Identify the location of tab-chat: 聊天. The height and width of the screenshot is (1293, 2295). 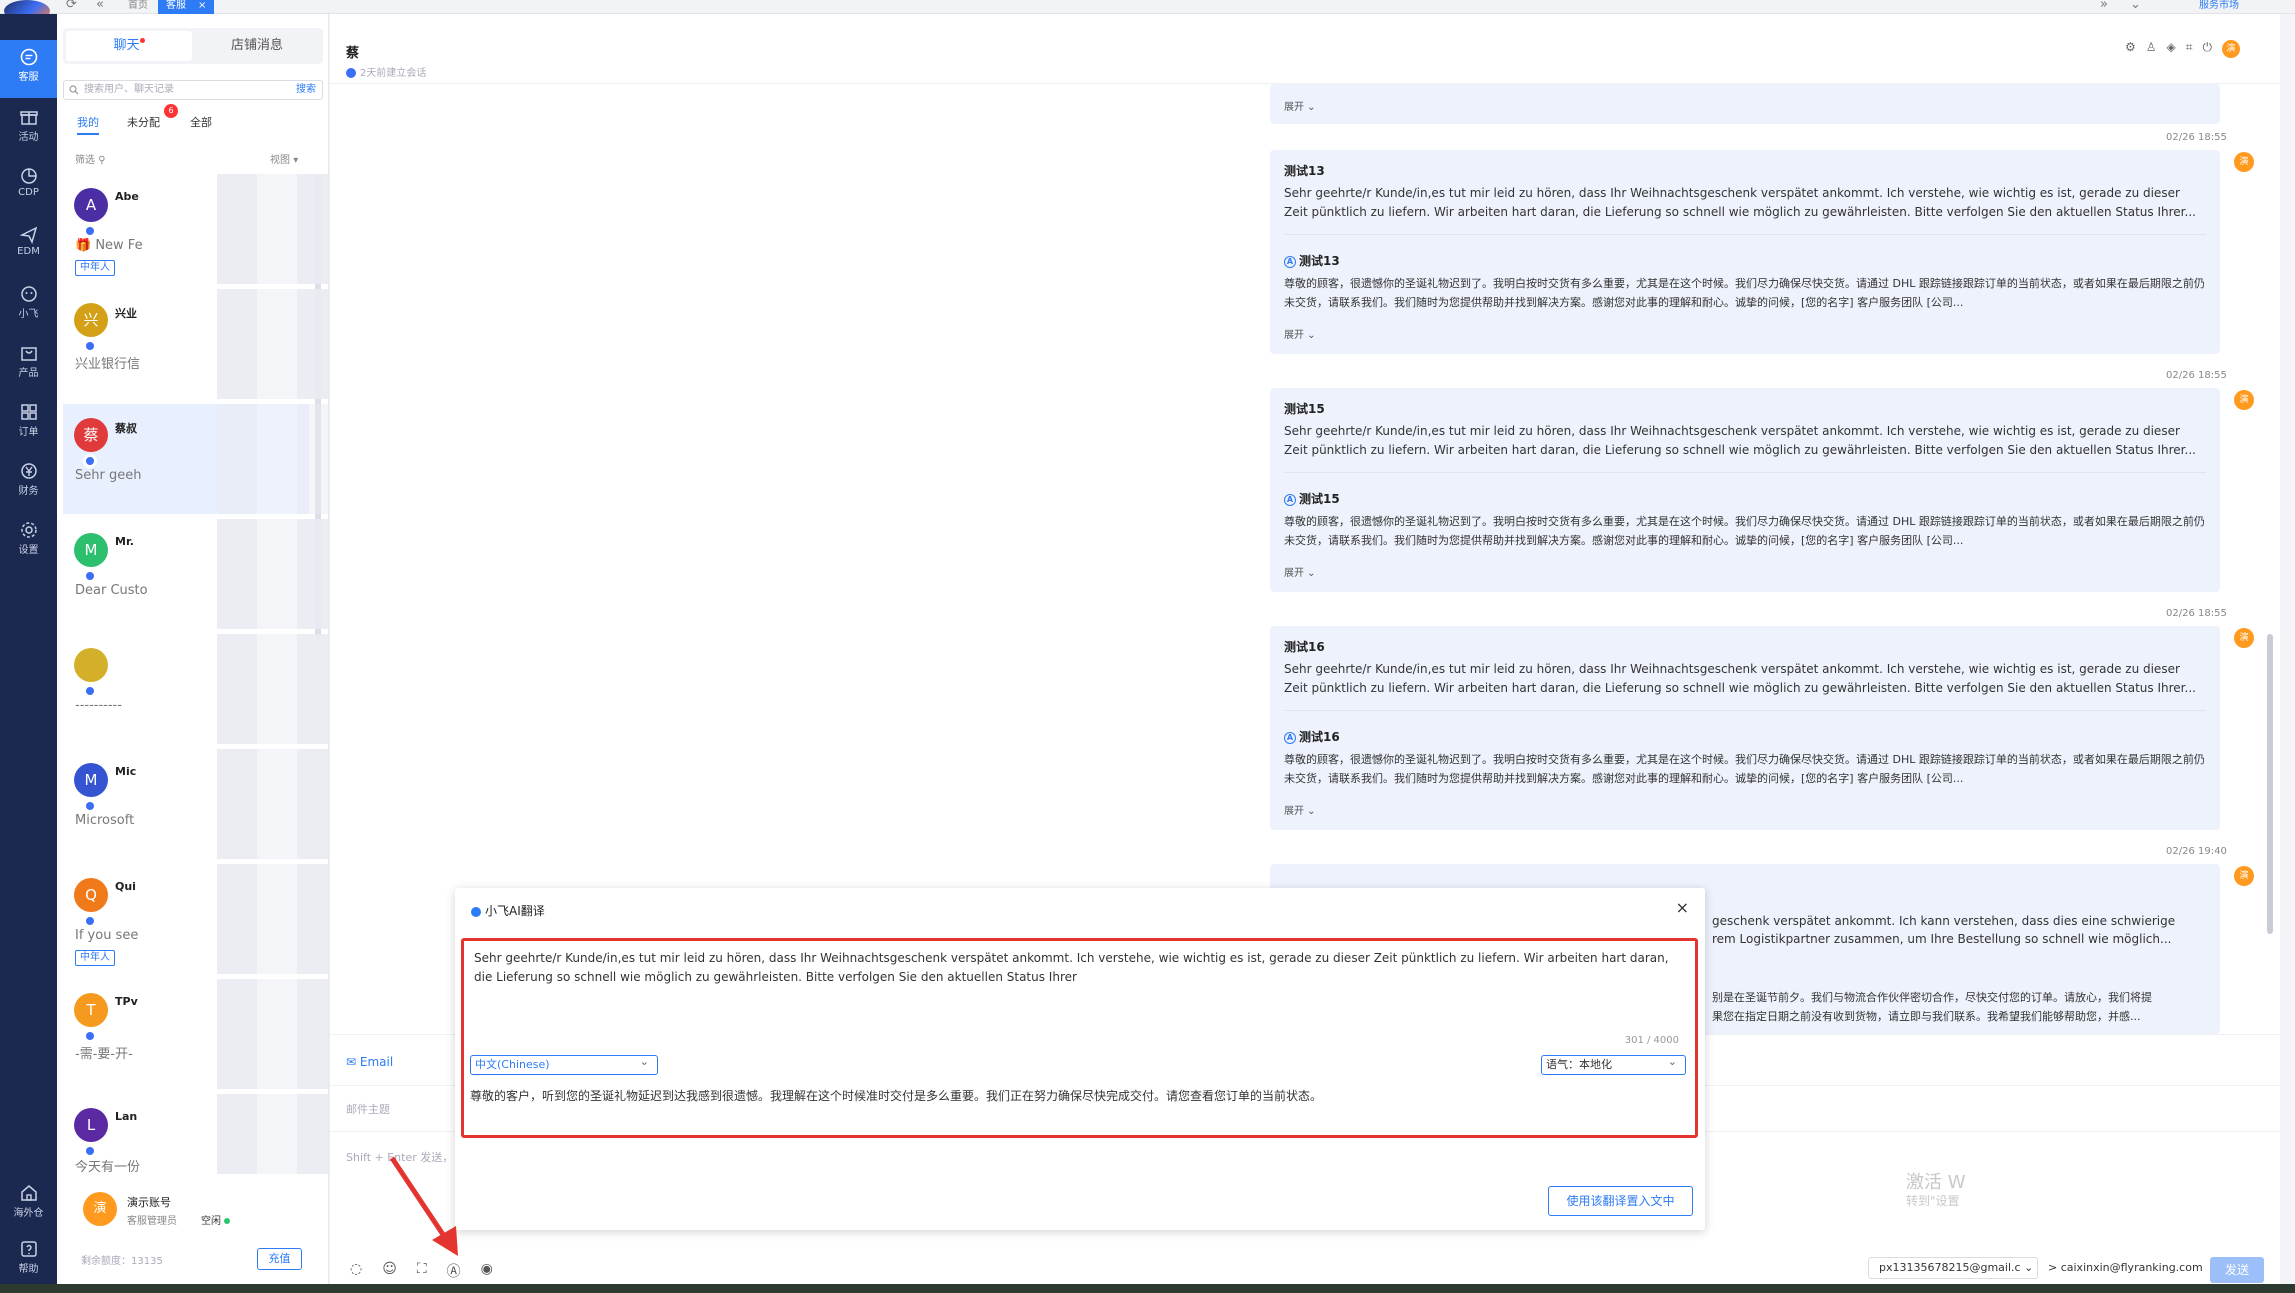
(129, 46).